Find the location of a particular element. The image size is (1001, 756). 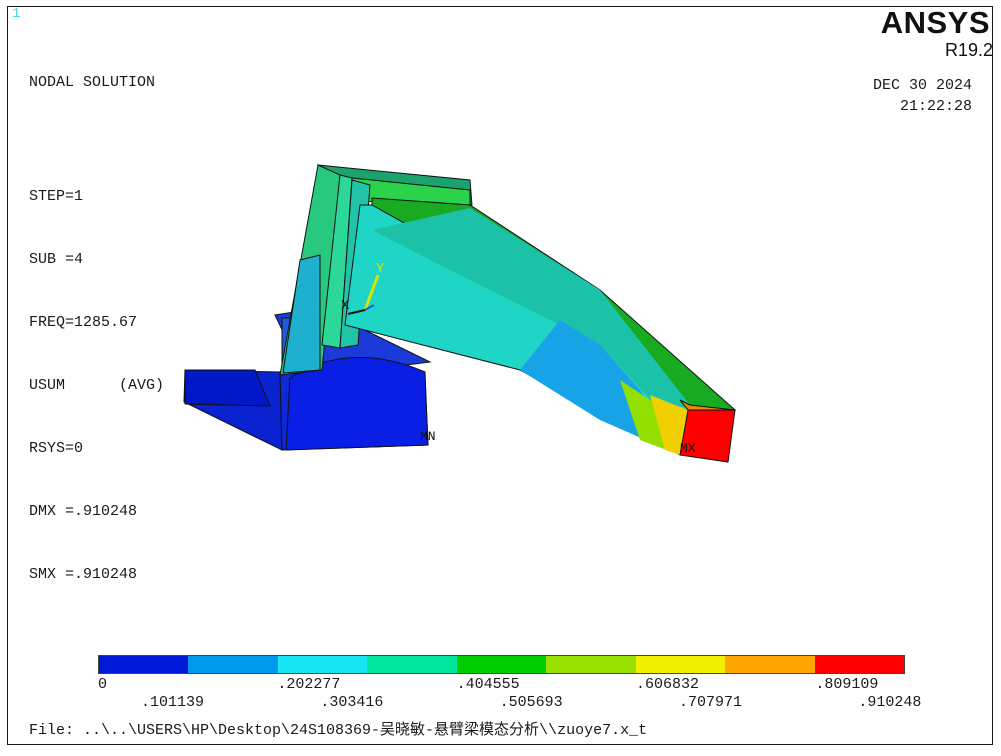

legend-label: .505693 is located at coordinates (531, 702).